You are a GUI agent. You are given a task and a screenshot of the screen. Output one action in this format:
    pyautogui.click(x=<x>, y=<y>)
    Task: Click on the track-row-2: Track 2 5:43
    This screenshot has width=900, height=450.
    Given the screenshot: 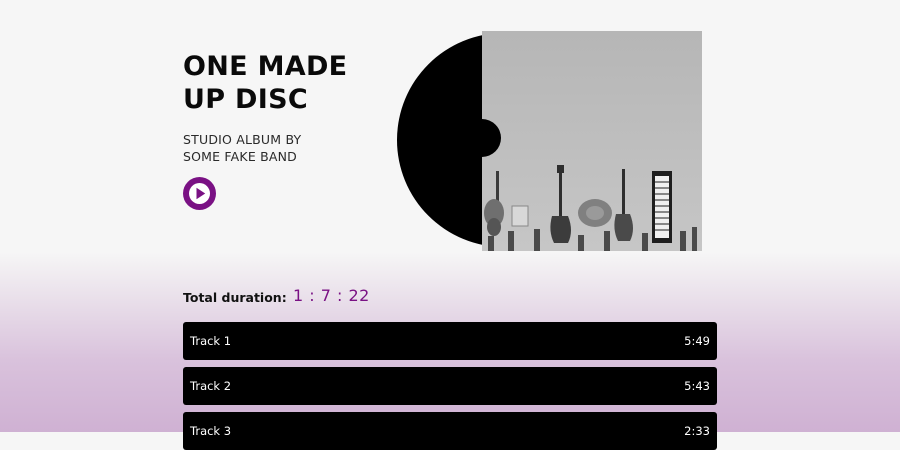 What is the action you would take?
    pyautogui.click(x=450, y=386)
    